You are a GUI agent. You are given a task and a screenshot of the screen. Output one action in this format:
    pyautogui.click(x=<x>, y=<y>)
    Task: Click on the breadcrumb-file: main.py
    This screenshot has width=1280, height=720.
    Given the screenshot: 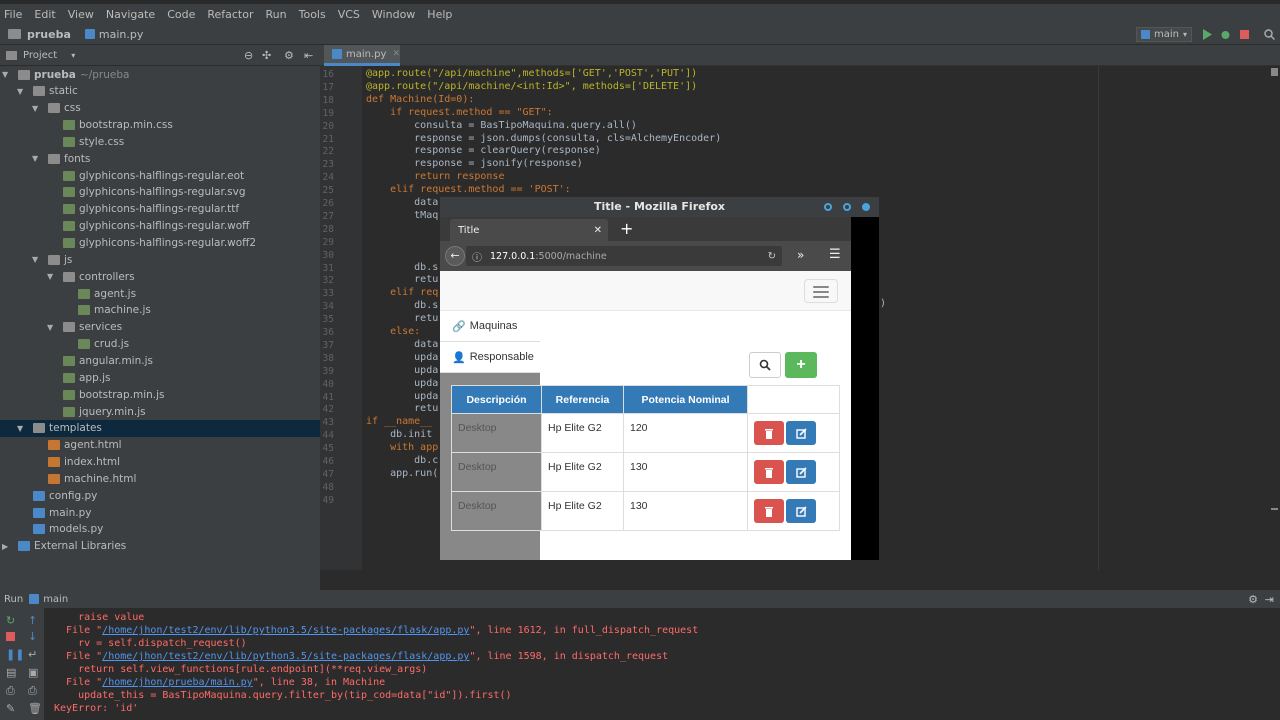 What is the action you would take?
    pyautogui.click(x=121, y=34)
    